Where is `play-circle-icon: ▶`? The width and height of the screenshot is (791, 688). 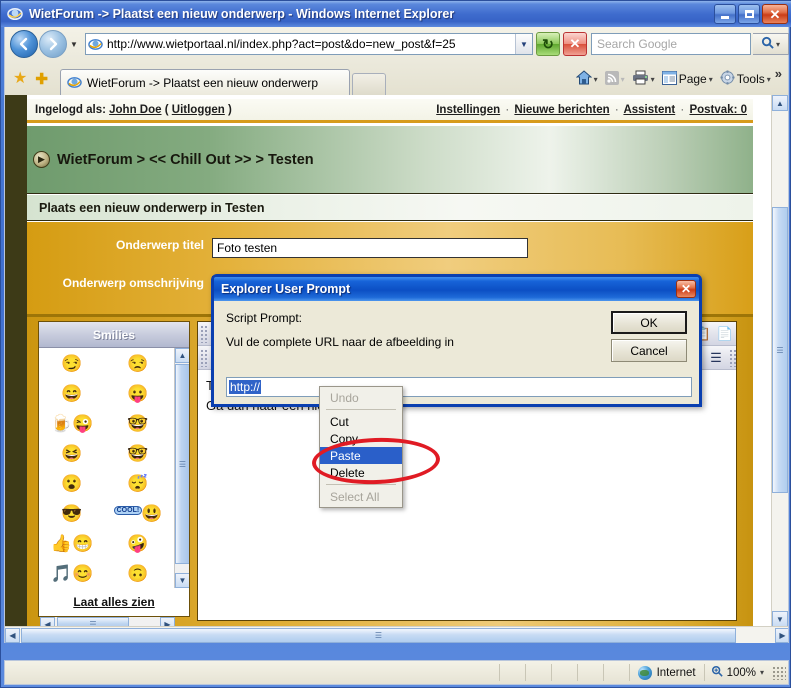 play-circle-icon: ▶ is located at coordinates (41, 159).